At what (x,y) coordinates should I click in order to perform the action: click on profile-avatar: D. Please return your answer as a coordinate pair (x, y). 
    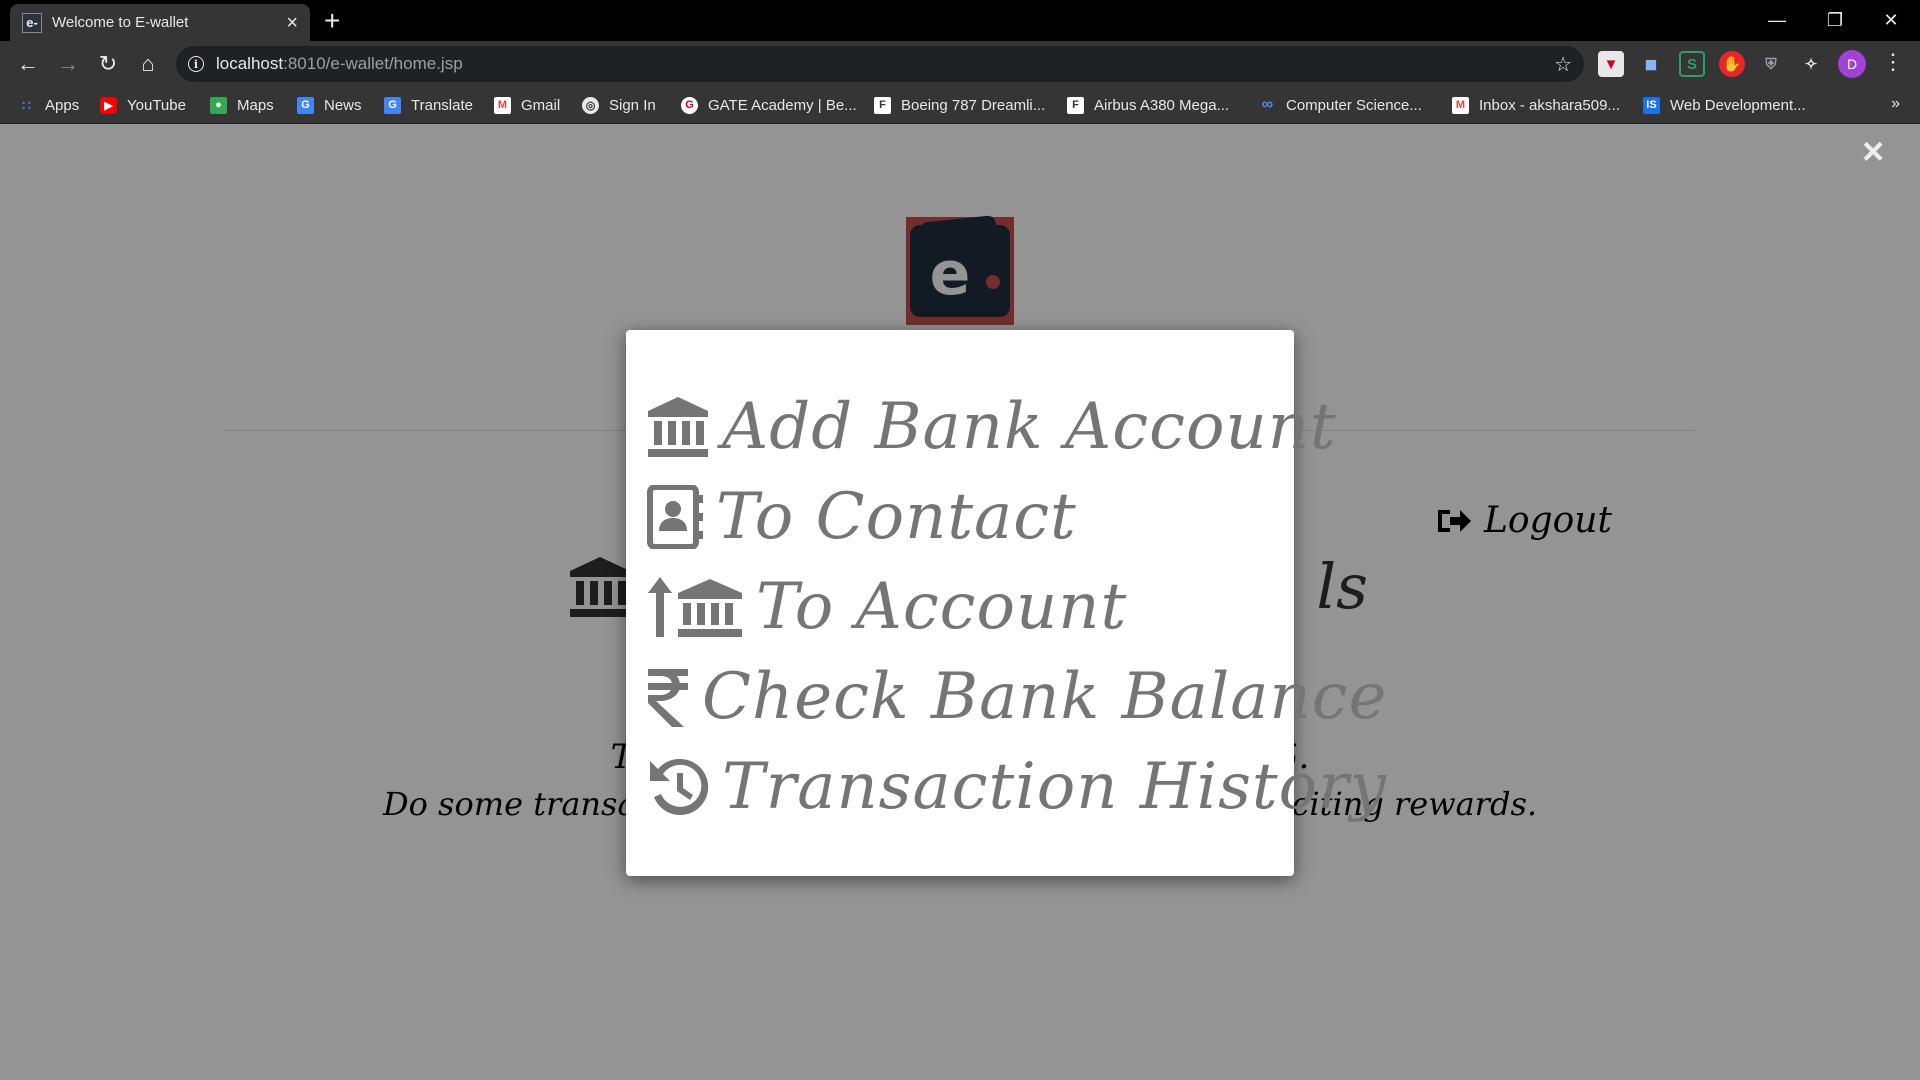
    Looking at the image, I should click on (1852, 64).